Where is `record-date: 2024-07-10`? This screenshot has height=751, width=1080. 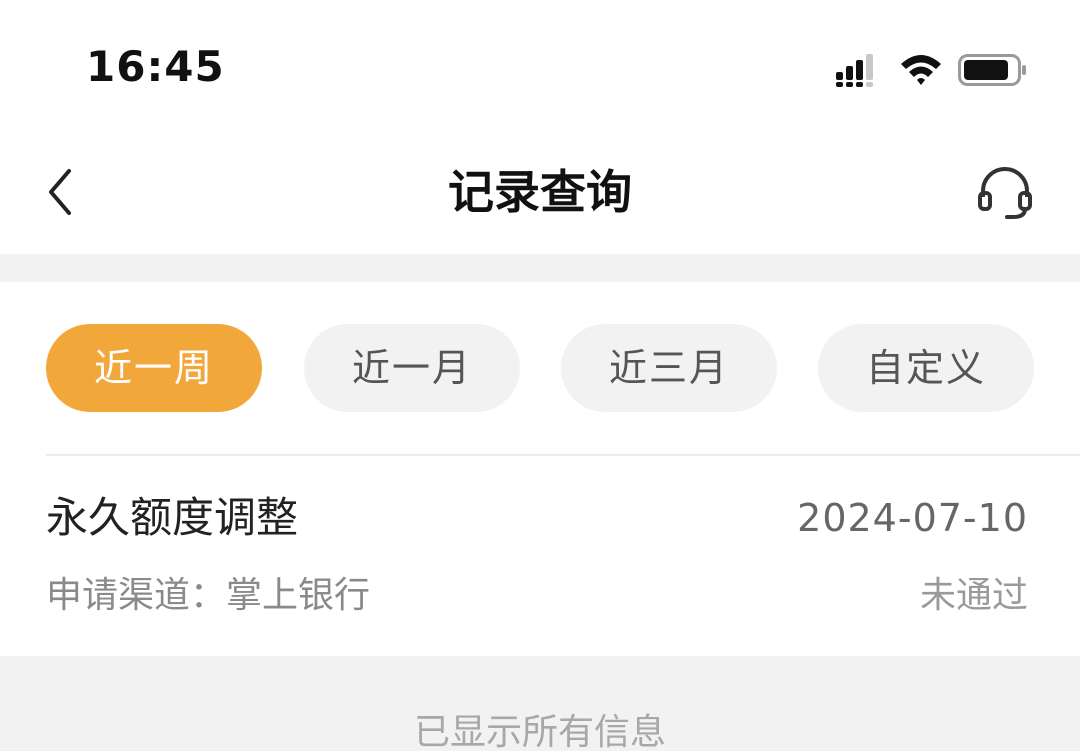 record-date: 2024-07-10 is located at coordinates (912, 518).